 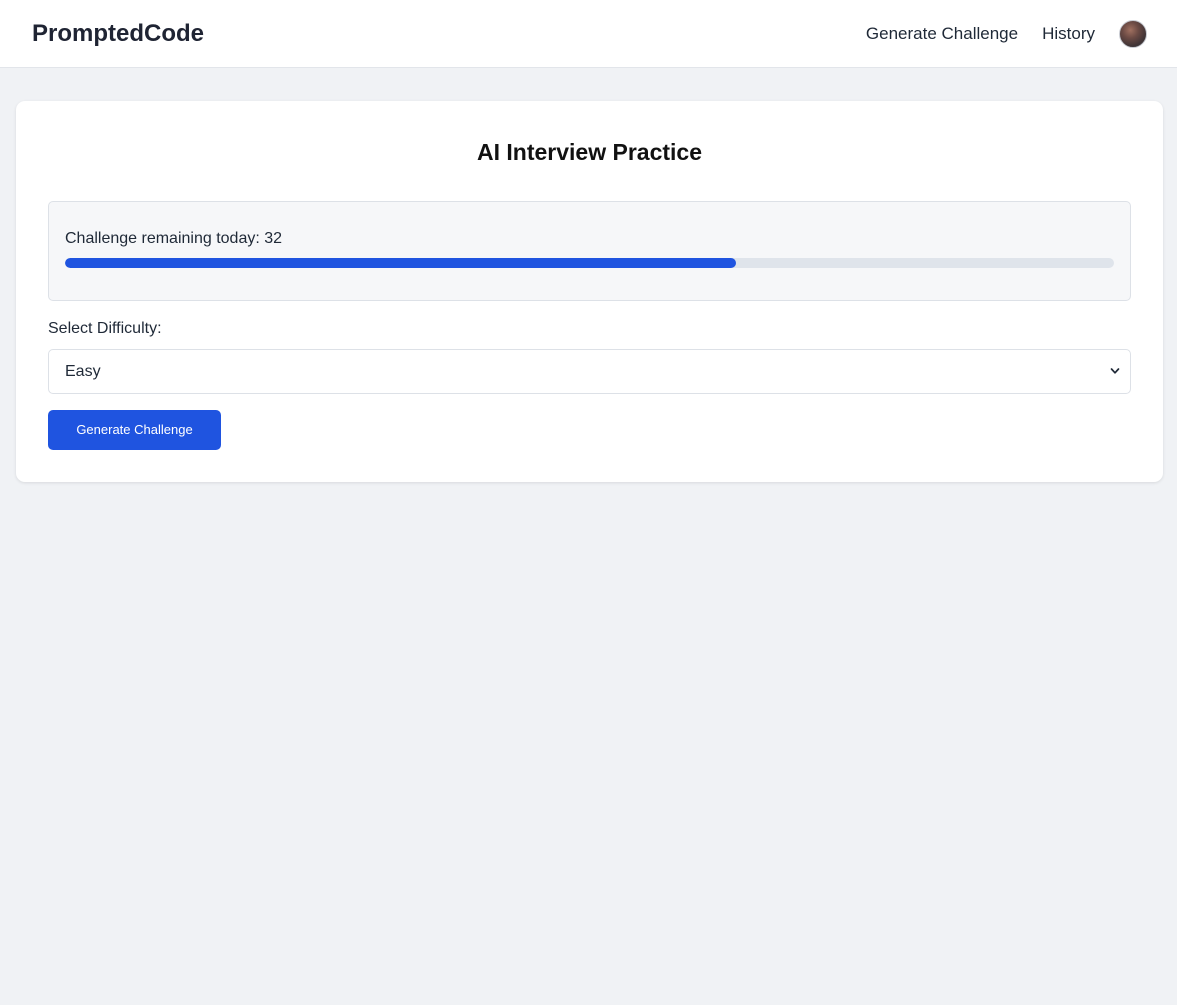 I want to click on brand-logo: PromptedCode, so click(x=118, y=34).